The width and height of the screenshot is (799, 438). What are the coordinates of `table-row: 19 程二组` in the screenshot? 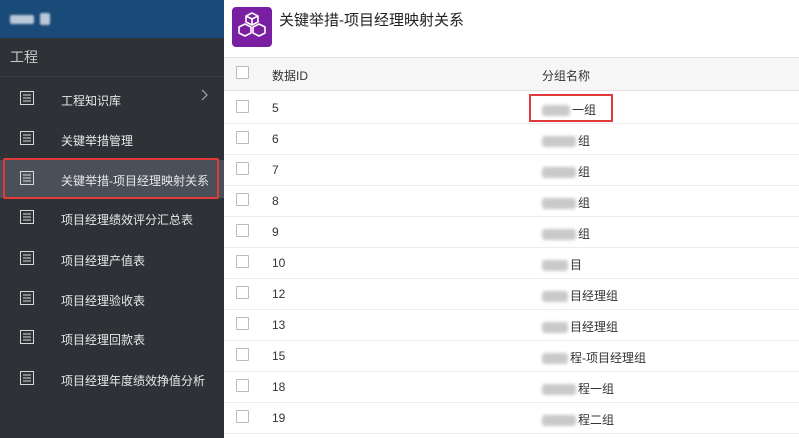 It's located at (511, 418).